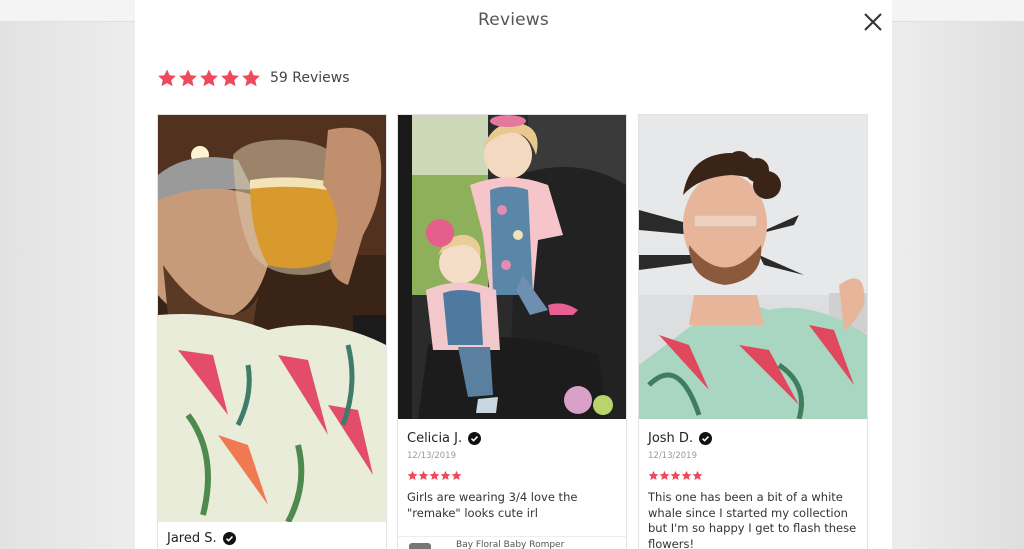 The width and height of the screenshot is (1024, 549). I want to click on product-strip: Bay Floral Baby Romper, so click(512, 542).